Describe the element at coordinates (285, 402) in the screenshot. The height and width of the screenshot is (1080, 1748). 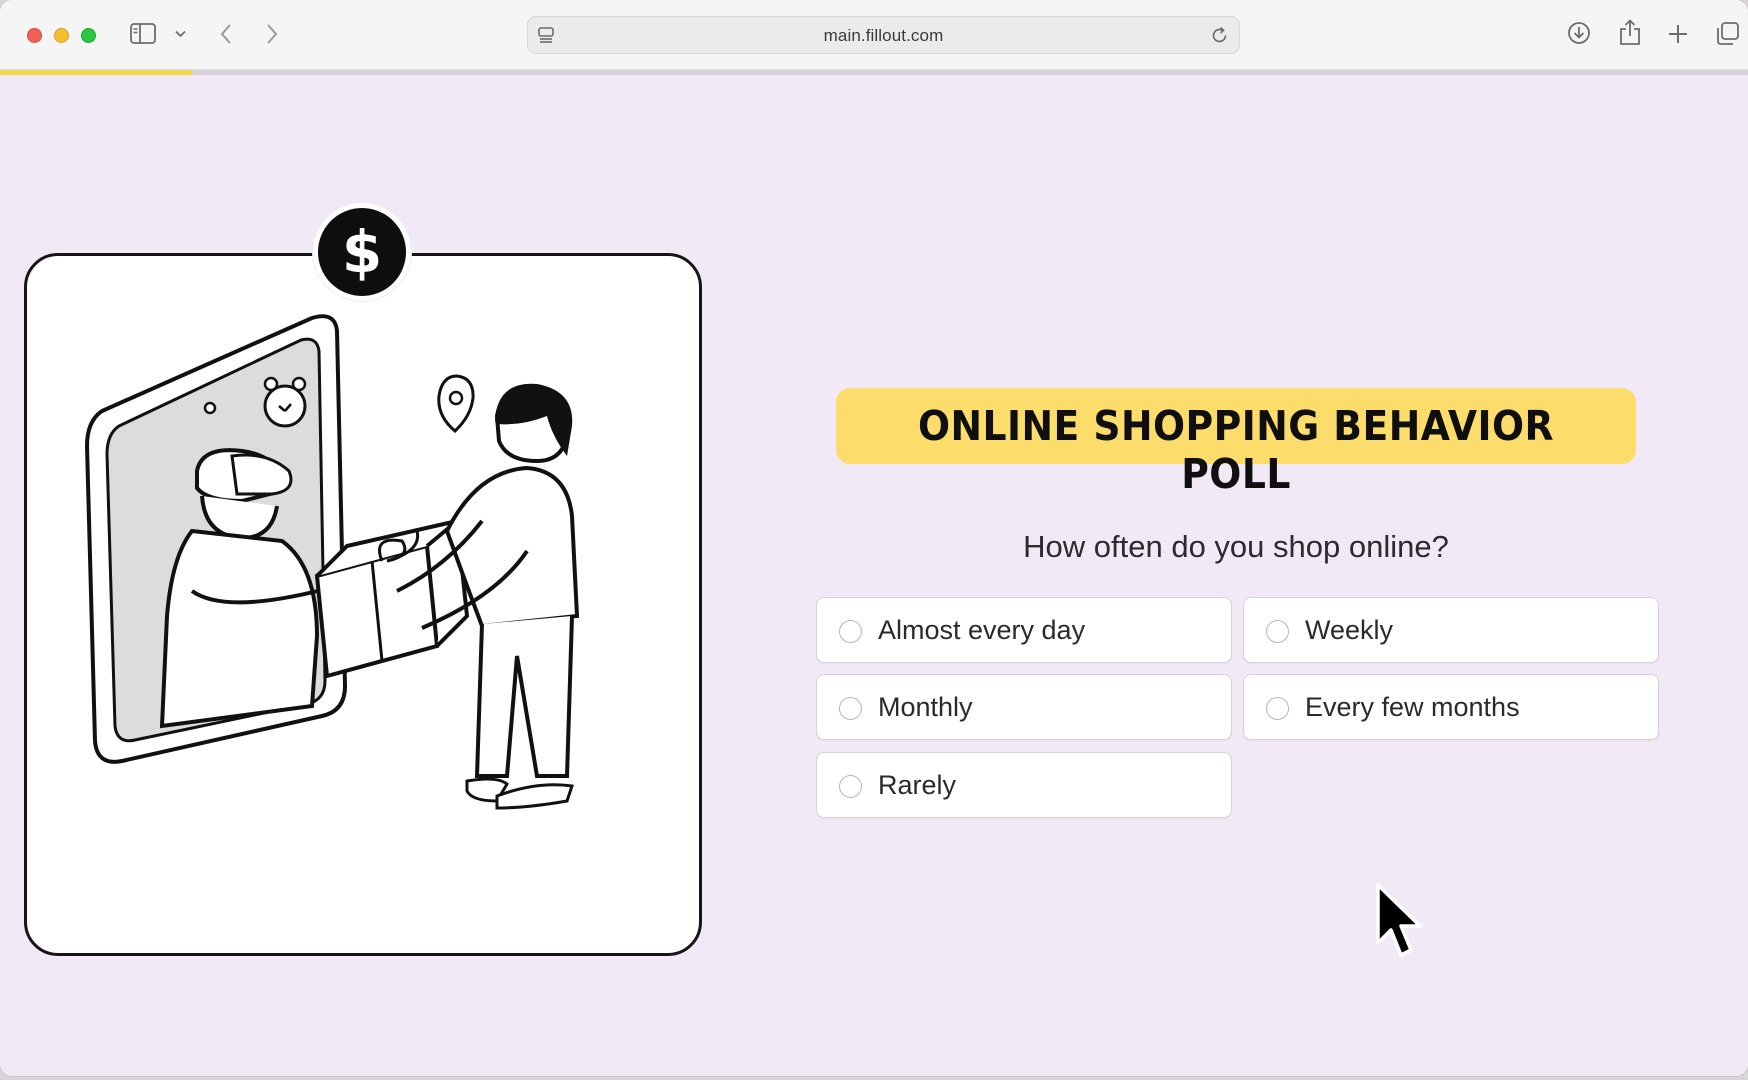
I see `alarm-clock-icon` at that location.